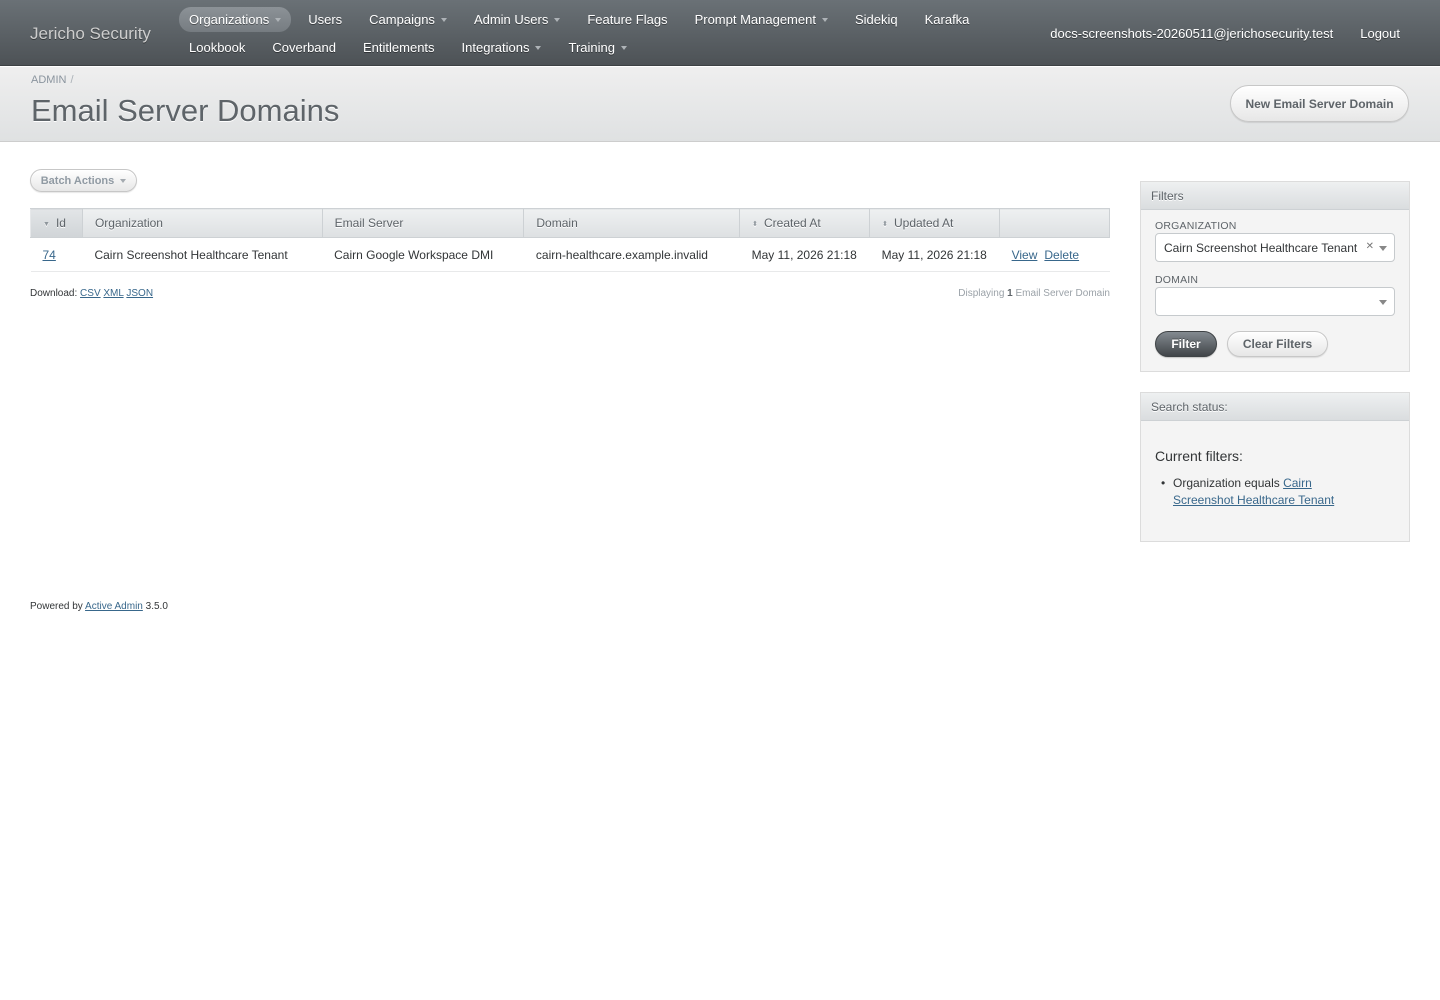 Image resolution: width=1440 pixels, height=1000 pixels. What do you see at coordinates (1261, 247) in the screenshot?
I see `organization-filter-value: Cairn Screenshot Healthcare Tenant` at bounding box center [1261, 247].